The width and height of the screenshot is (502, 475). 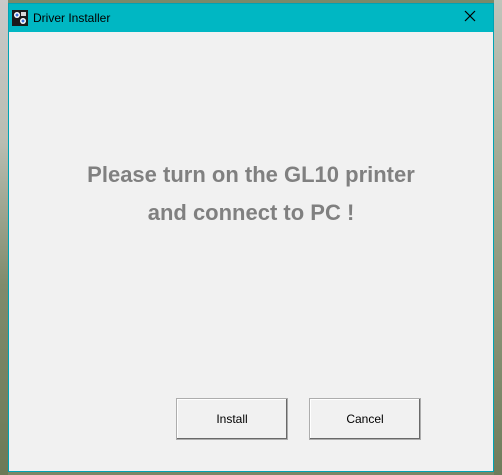 I want to click on window-title: Driver Installer, so click(x=72, y=18).